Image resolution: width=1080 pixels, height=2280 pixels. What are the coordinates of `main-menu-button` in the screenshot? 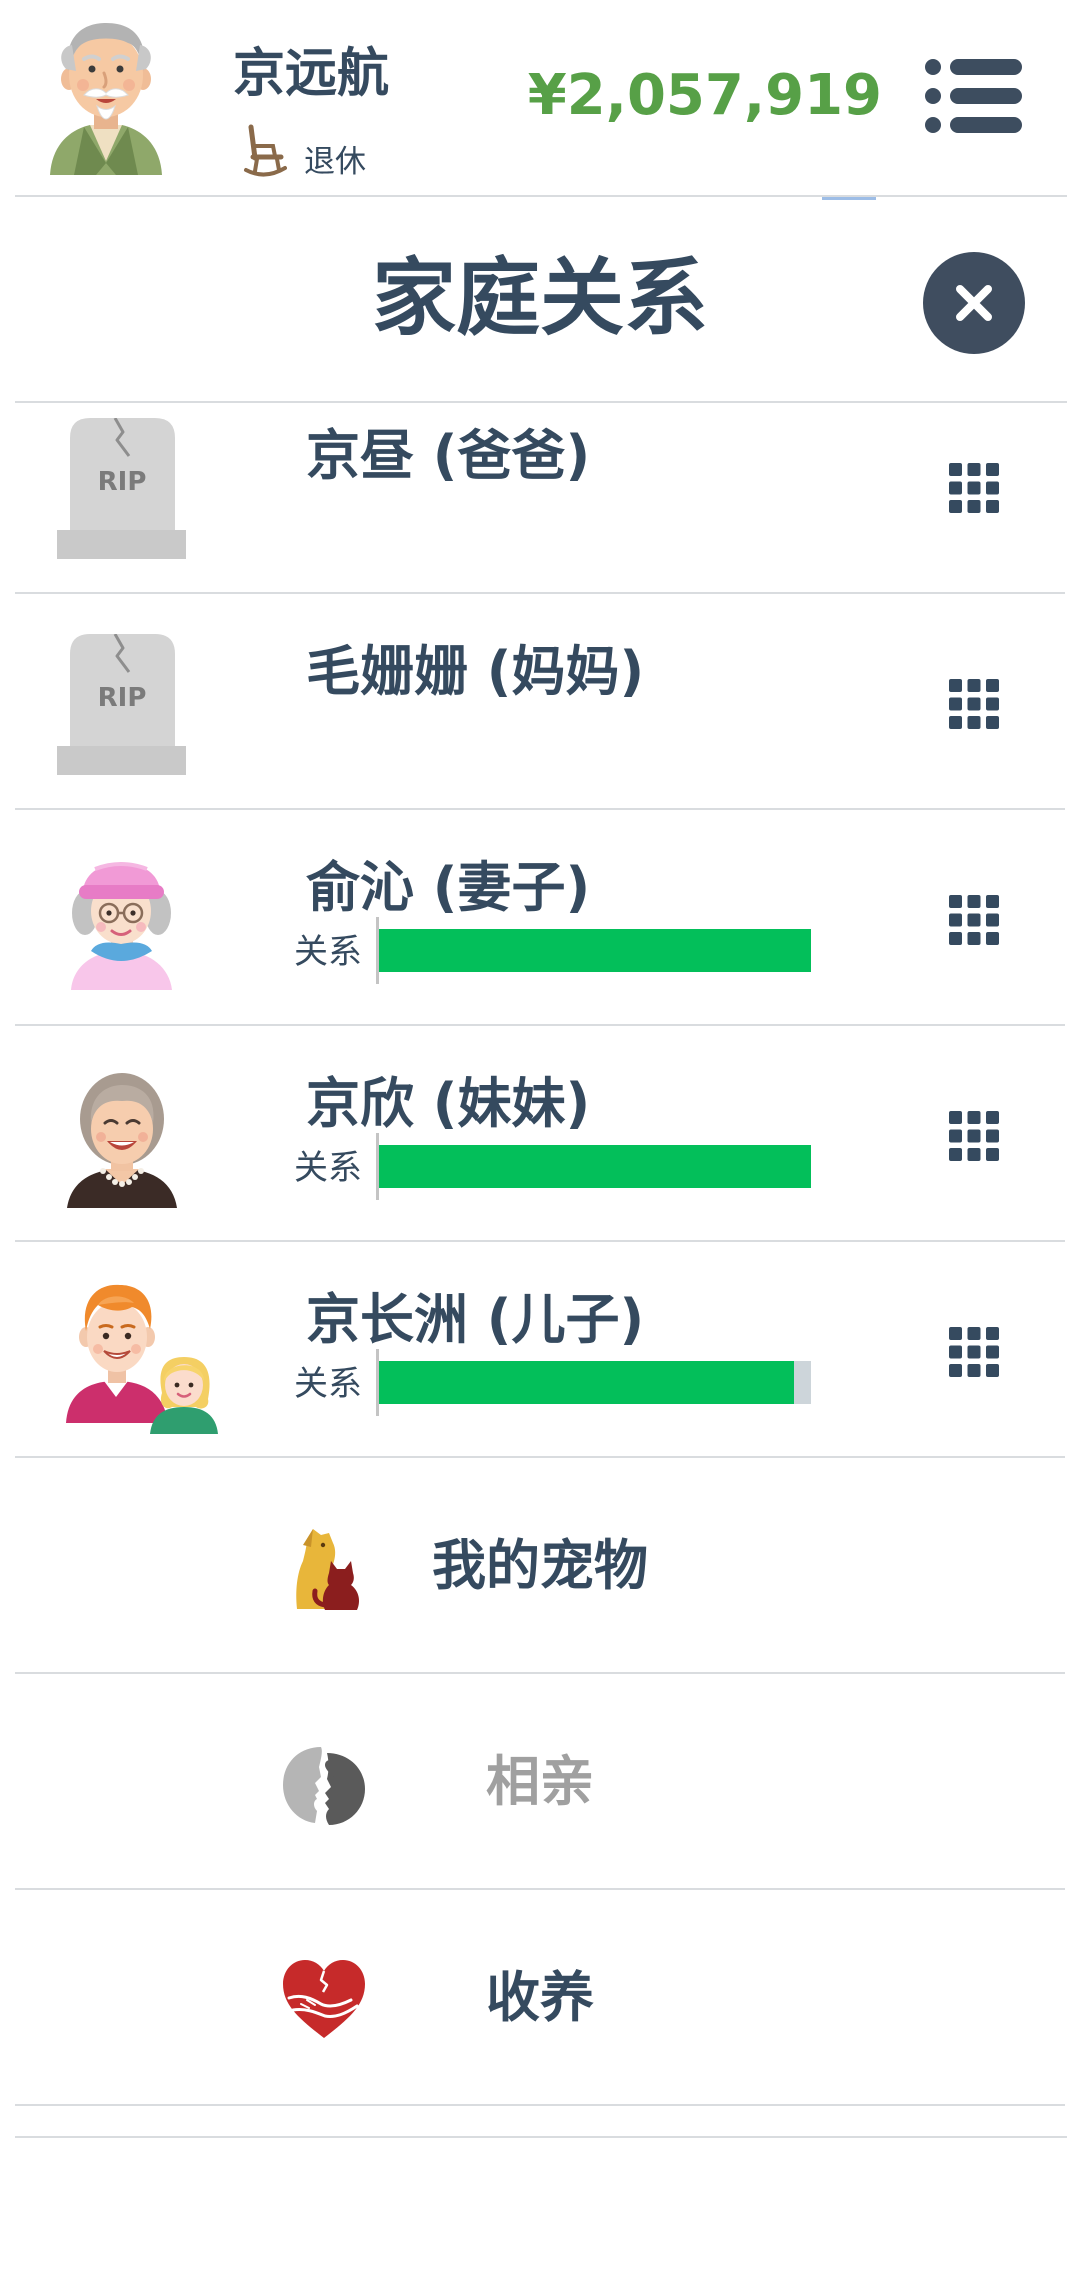 It's located at (974, 96).